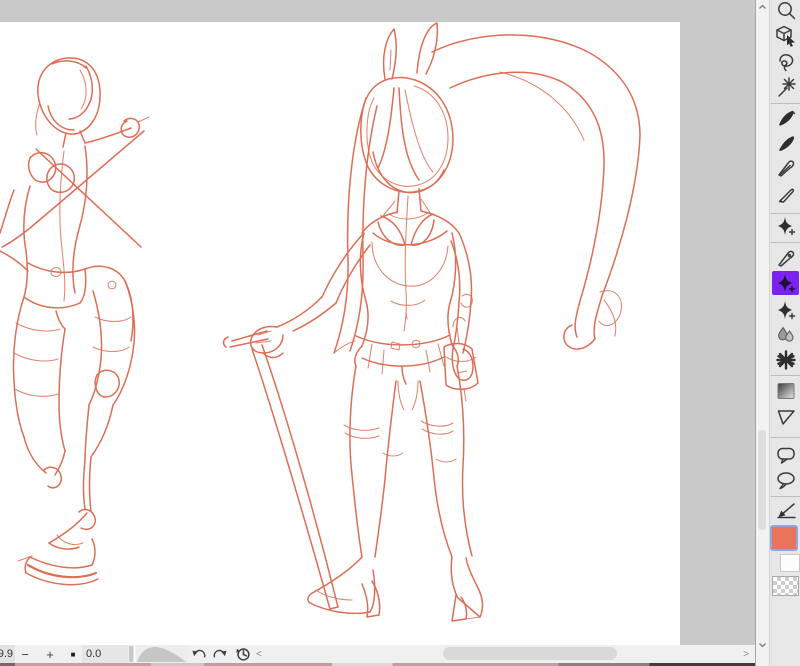 This screenshot has height=666, width=800. I want to click on magic-wand-icon, so click(786, 87).